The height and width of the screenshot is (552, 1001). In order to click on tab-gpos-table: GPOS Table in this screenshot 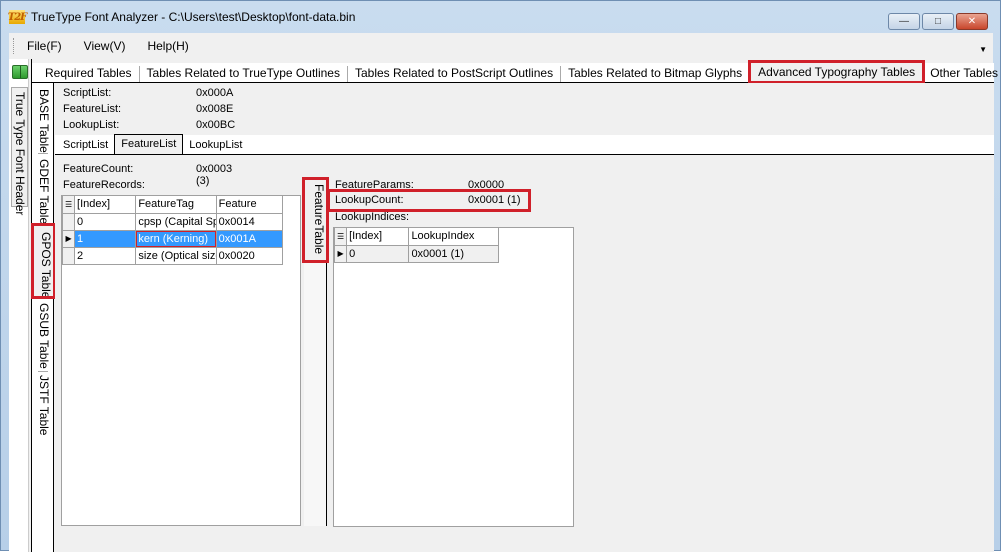, I will do `click(43, 261)`.